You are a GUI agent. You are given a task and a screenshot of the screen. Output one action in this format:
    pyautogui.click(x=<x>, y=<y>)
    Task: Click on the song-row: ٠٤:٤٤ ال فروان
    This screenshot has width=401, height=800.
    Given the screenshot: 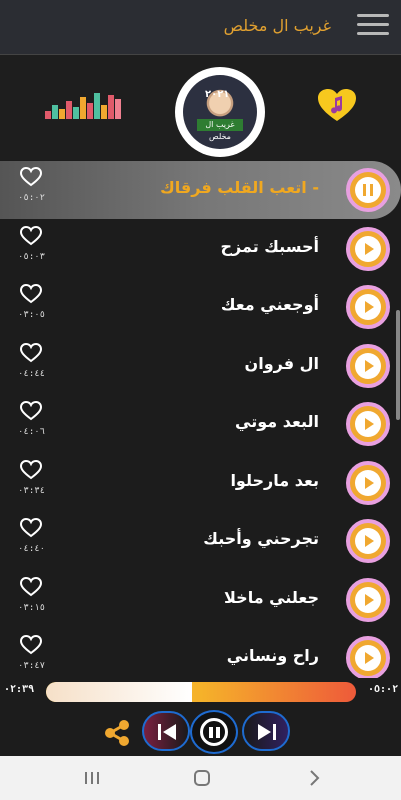 What is the action you would take?
    pyautogui.click(x=200, y=366)
    